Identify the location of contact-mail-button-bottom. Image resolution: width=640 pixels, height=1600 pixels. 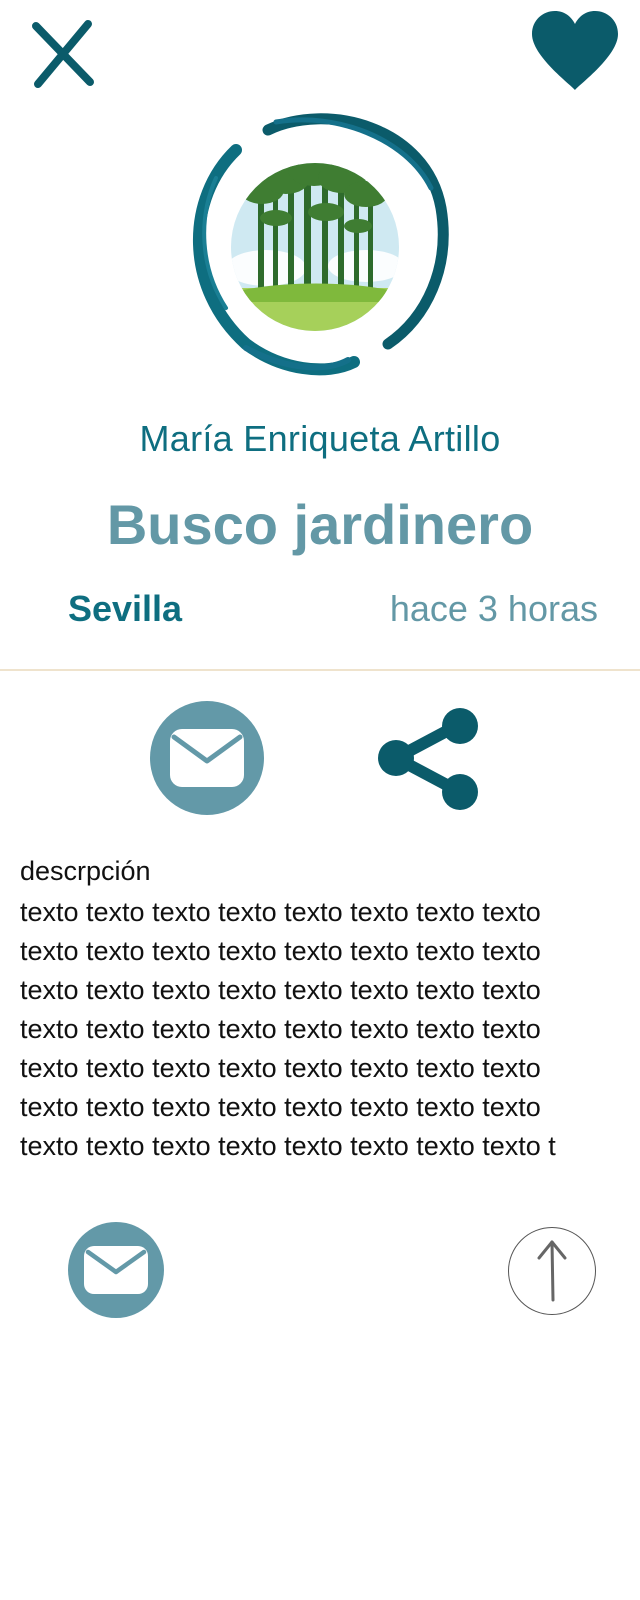
(116, 1270).